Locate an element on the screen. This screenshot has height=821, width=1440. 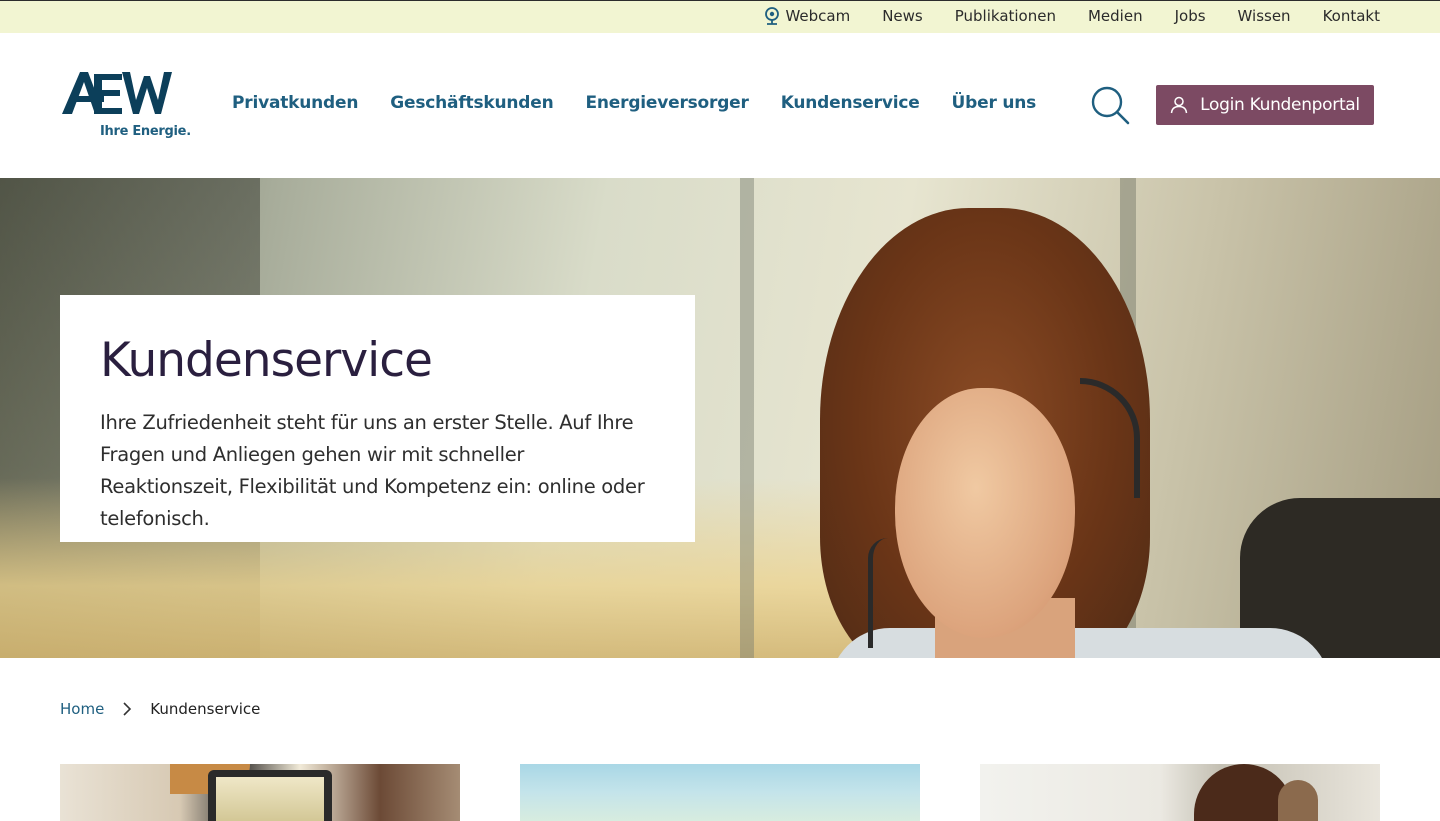
hero-person-shirt is located at coordinates (1080, 643).